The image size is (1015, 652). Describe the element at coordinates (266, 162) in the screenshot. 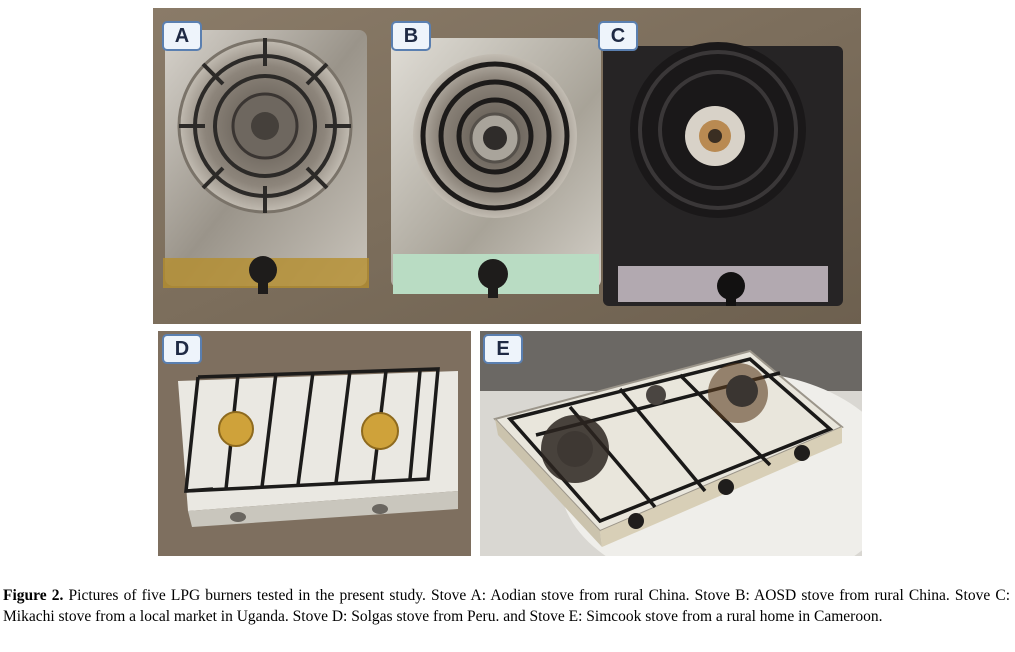

I see `stove-a-drawing` at that location.